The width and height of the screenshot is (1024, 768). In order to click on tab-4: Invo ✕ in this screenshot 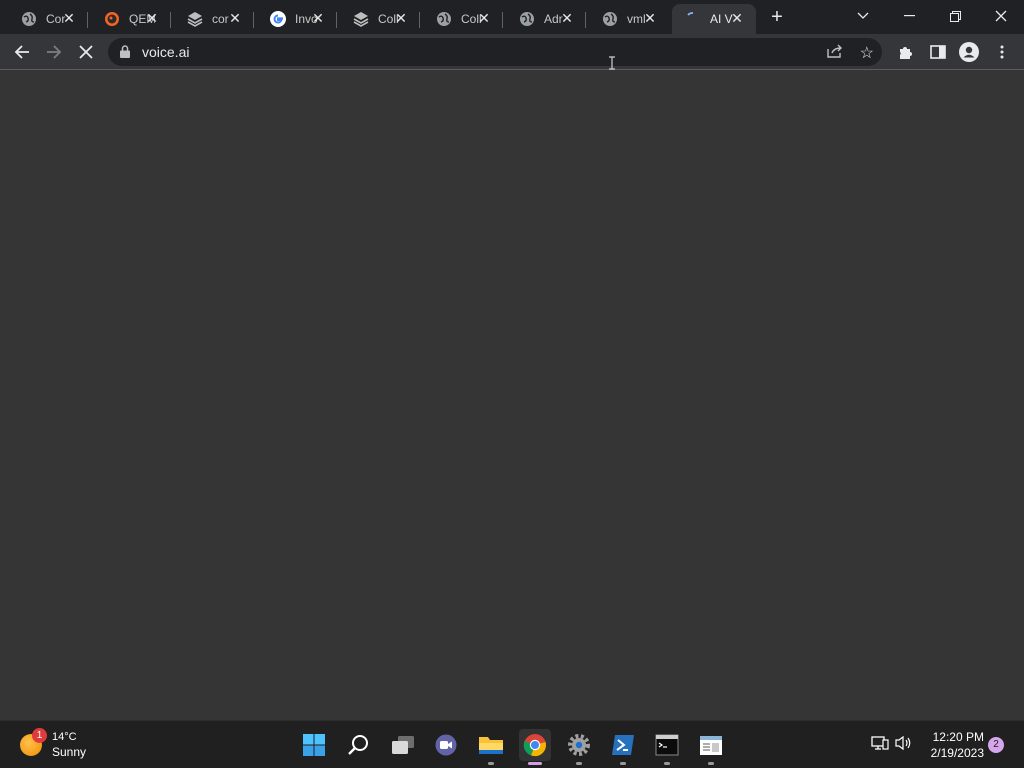, I will do `click(297, 19)`.